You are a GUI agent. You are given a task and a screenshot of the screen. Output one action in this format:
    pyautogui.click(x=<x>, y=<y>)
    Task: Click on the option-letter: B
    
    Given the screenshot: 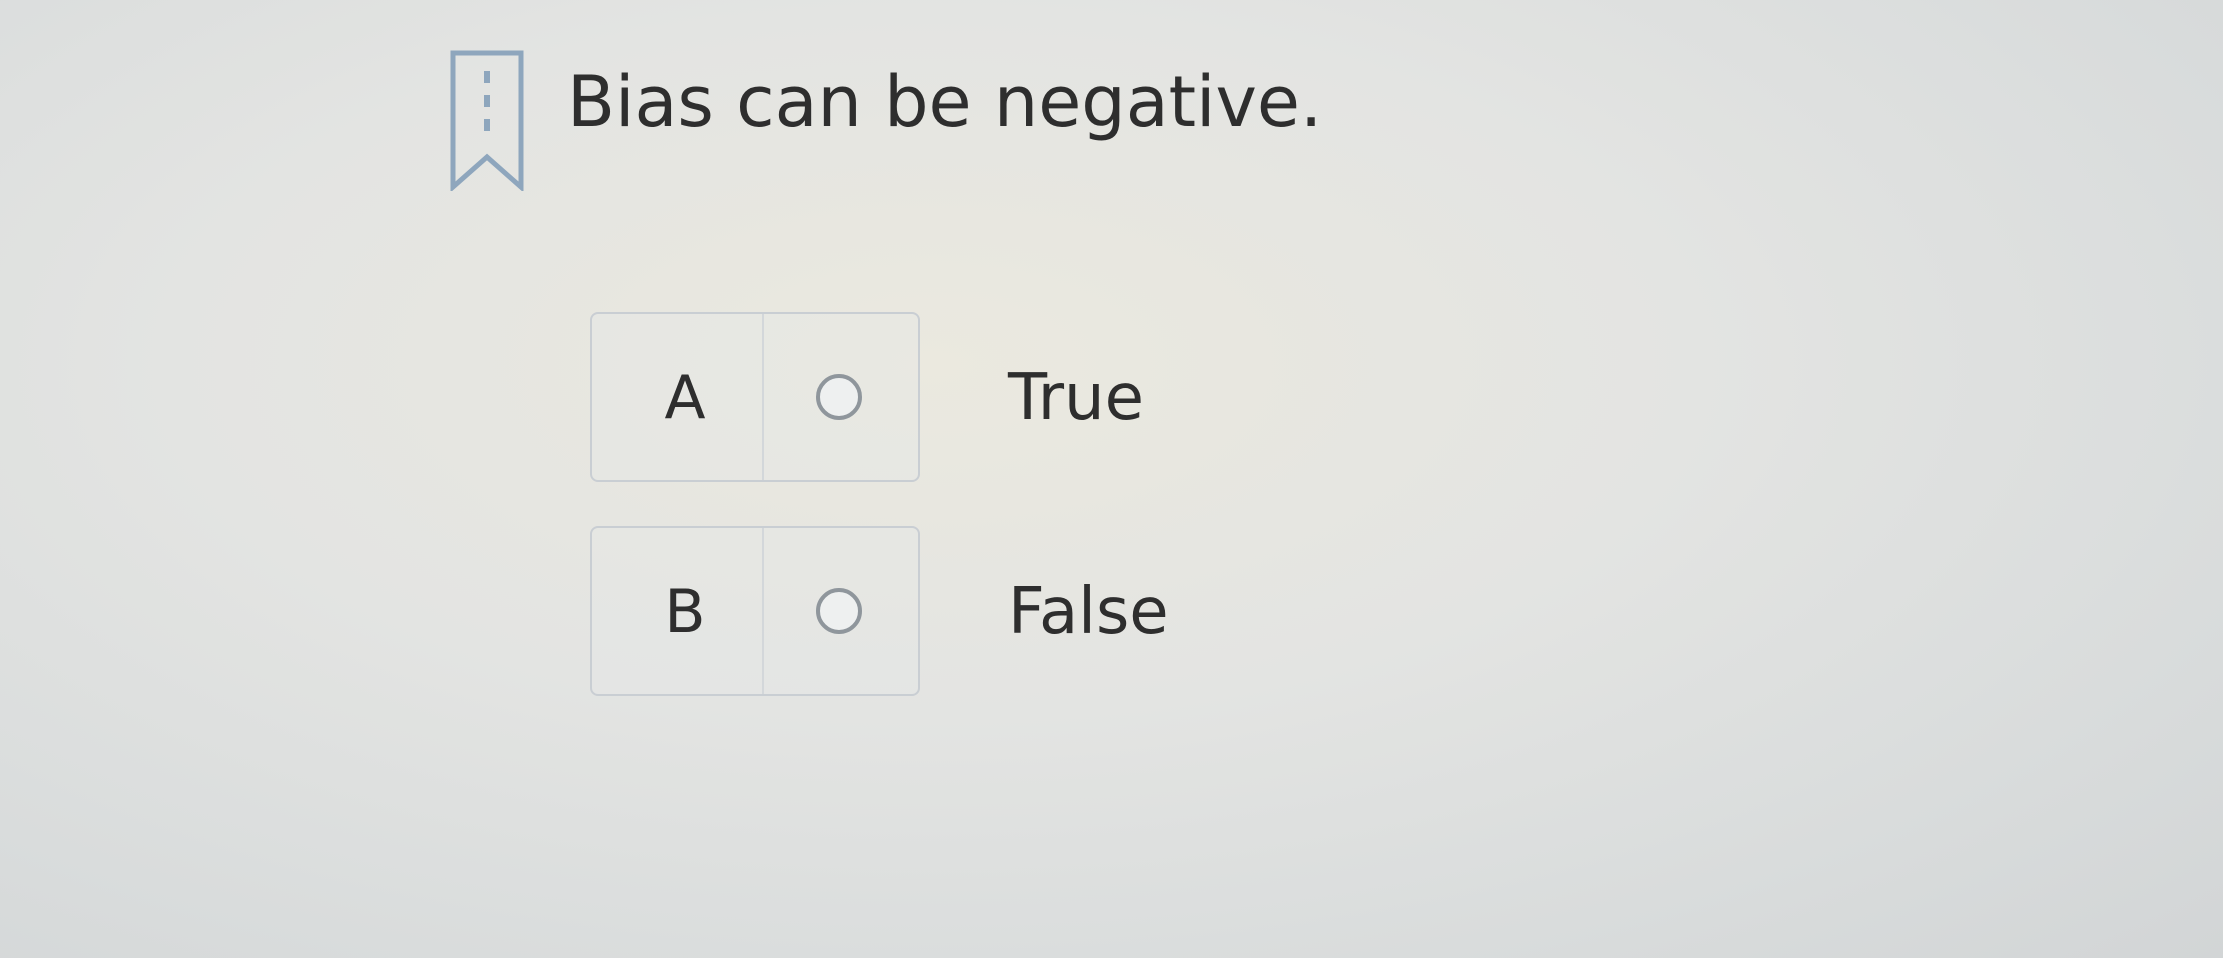 What is the action you would take?
    pyautogui.click(x=685, y=612)
    